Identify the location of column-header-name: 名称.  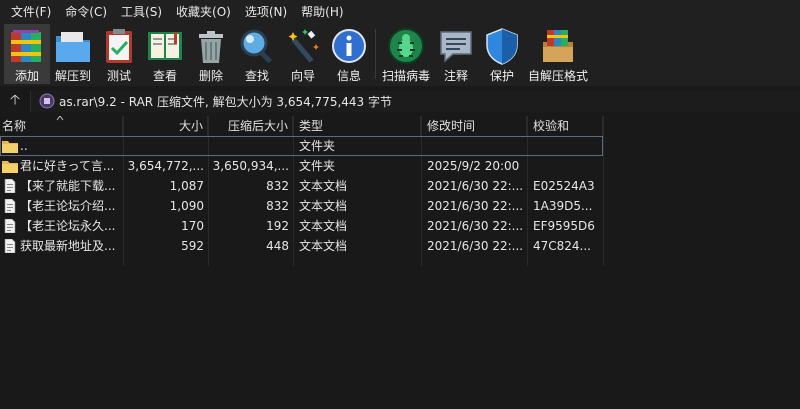
(61, 126).